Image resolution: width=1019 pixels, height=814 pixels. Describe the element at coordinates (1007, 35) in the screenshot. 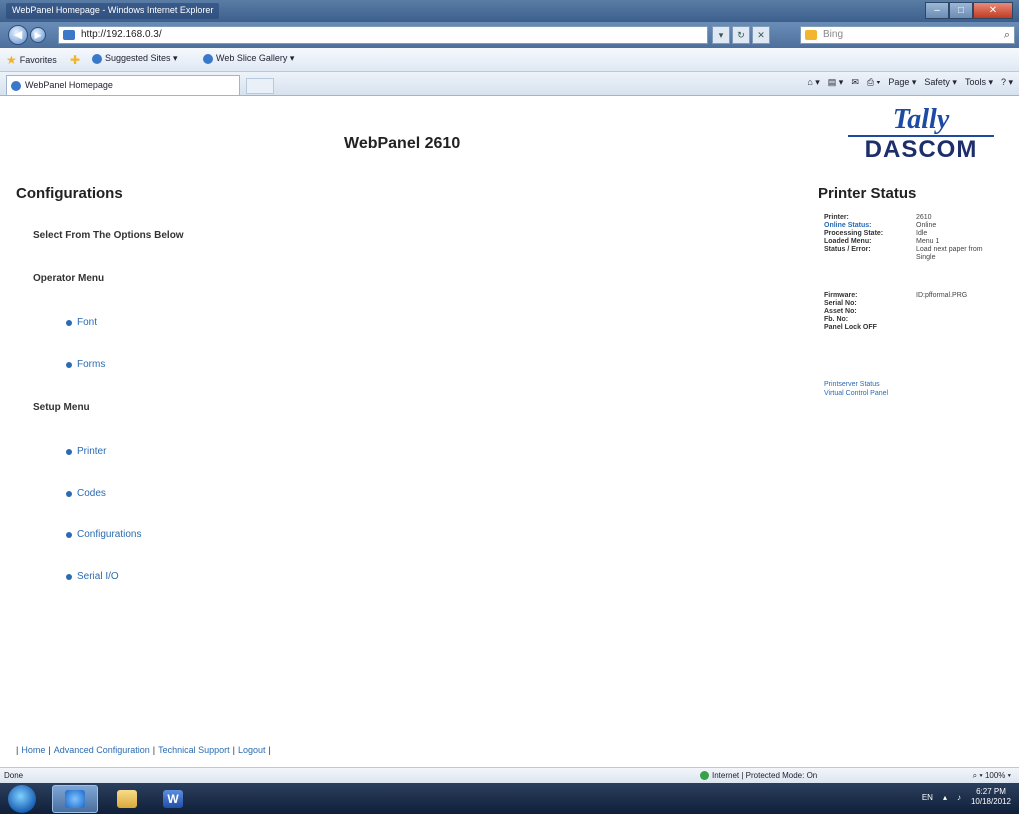

I see `search-icon: ⌕` at that location.